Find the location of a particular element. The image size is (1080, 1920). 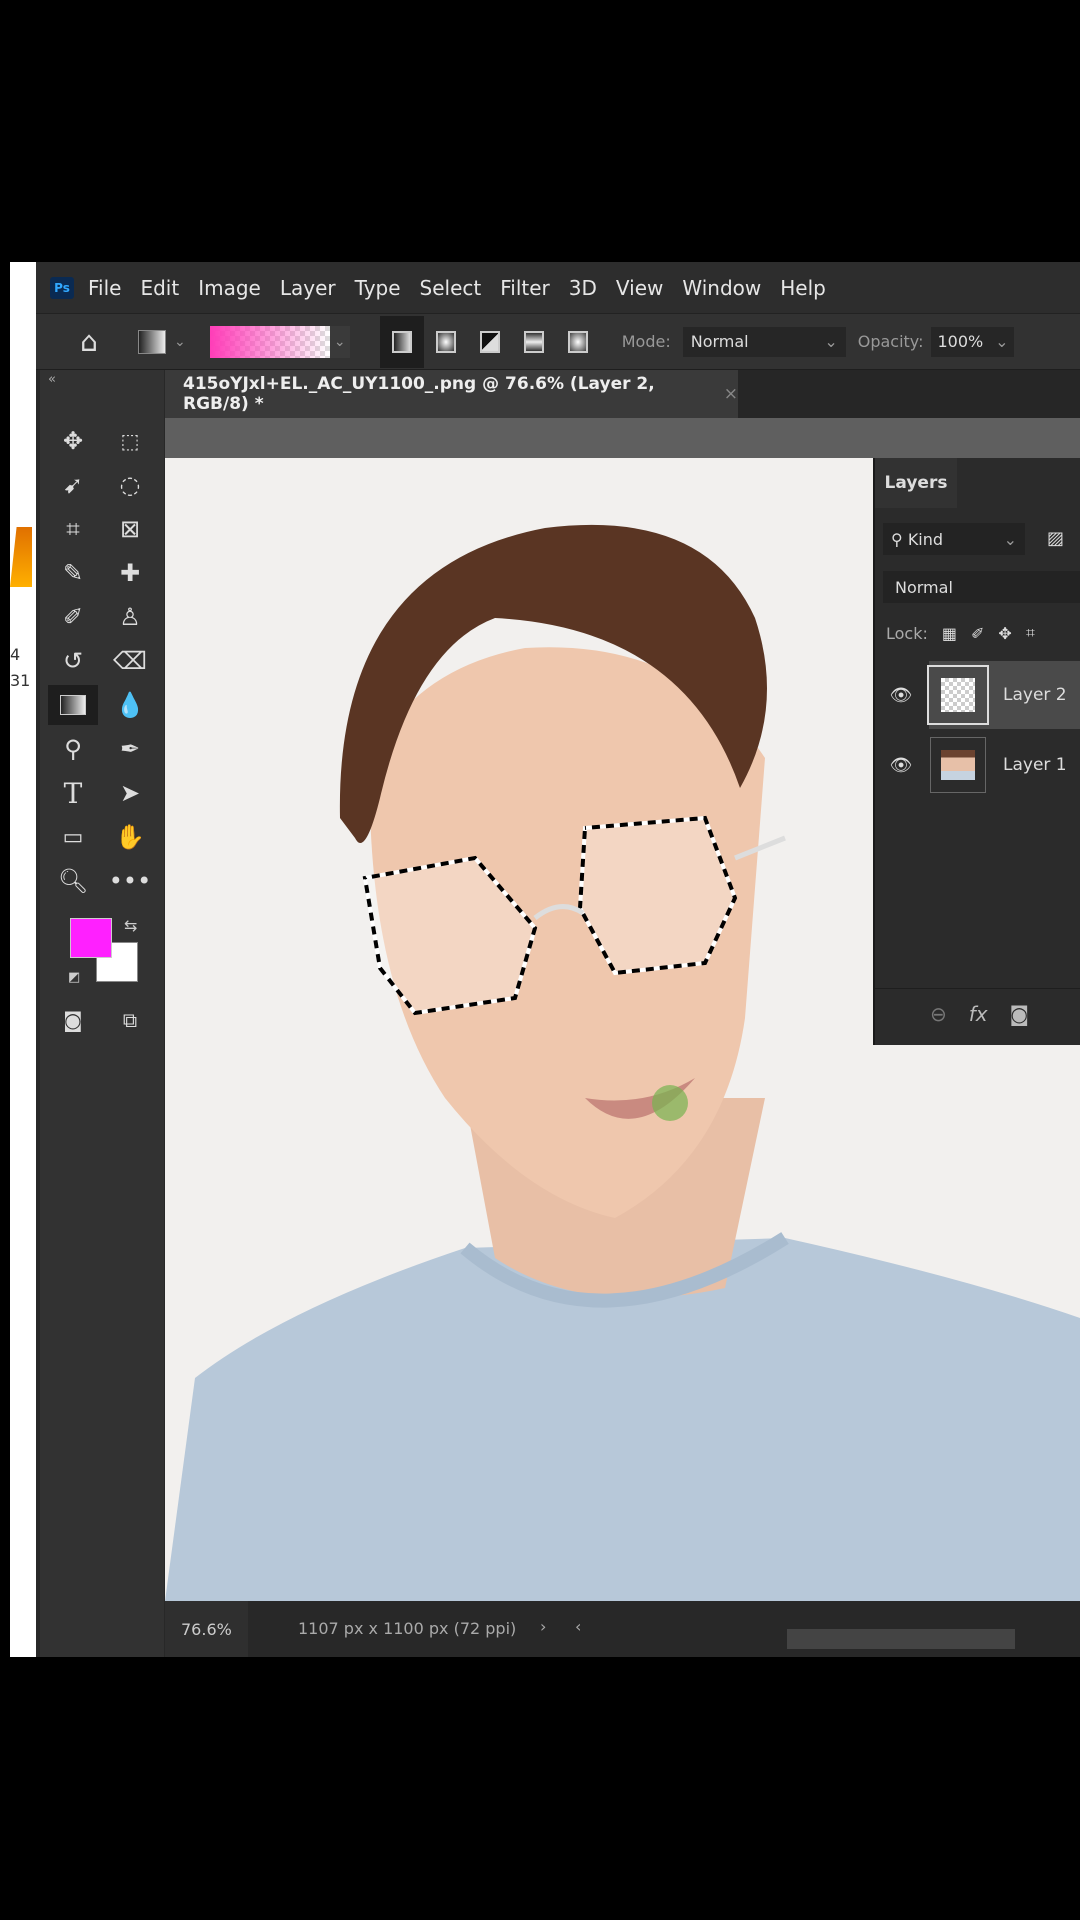

add-mask-icon: ◙ is located at coordinates (1019, 1014).